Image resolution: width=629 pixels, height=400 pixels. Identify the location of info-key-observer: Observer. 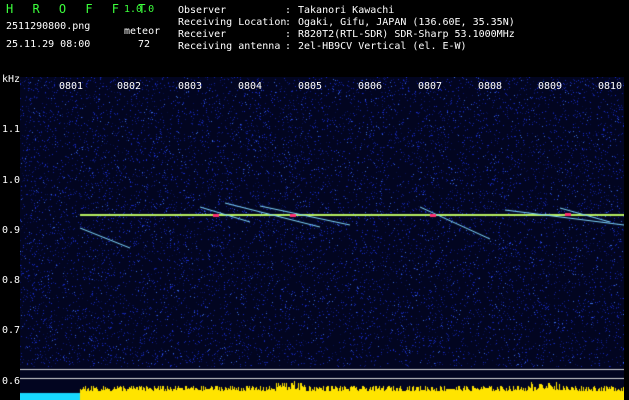
(202, 10).